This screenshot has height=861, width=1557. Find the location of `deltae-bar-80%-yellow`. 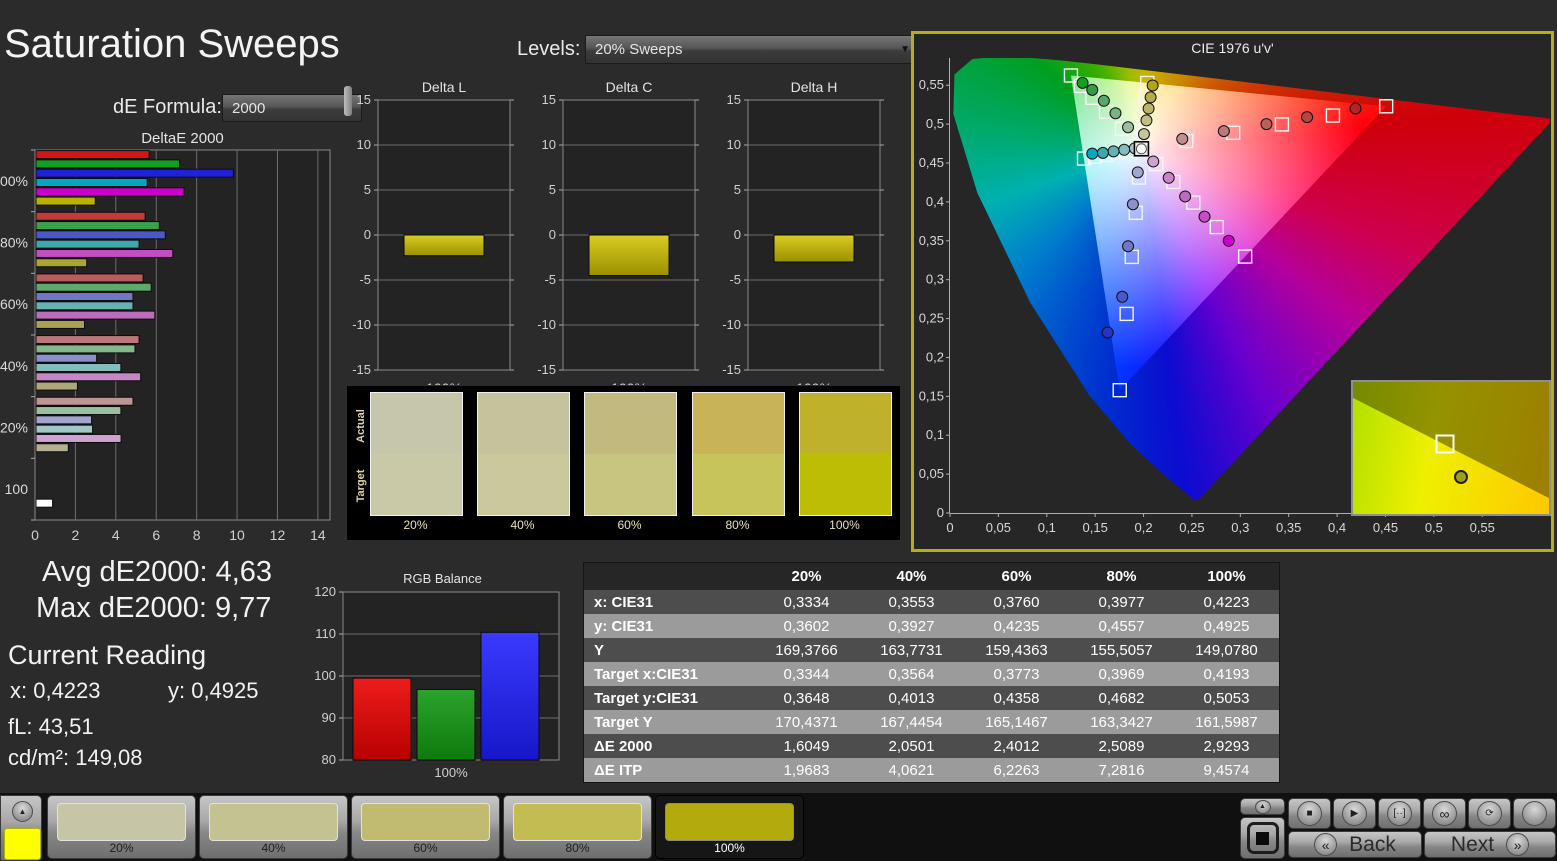

deltae-bar-80%-yellow is located at coordinates (61, 263).